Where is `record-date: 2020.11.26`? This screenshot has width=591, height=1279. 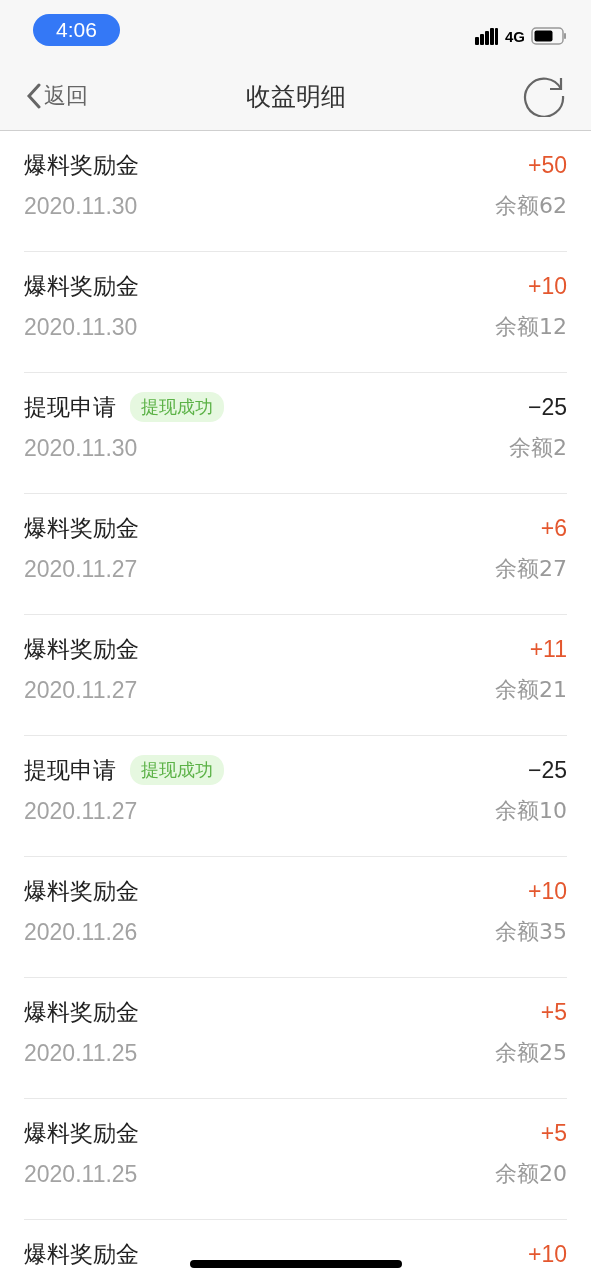
record-date: 2020.11.26 is located at coordinates (81, 932).